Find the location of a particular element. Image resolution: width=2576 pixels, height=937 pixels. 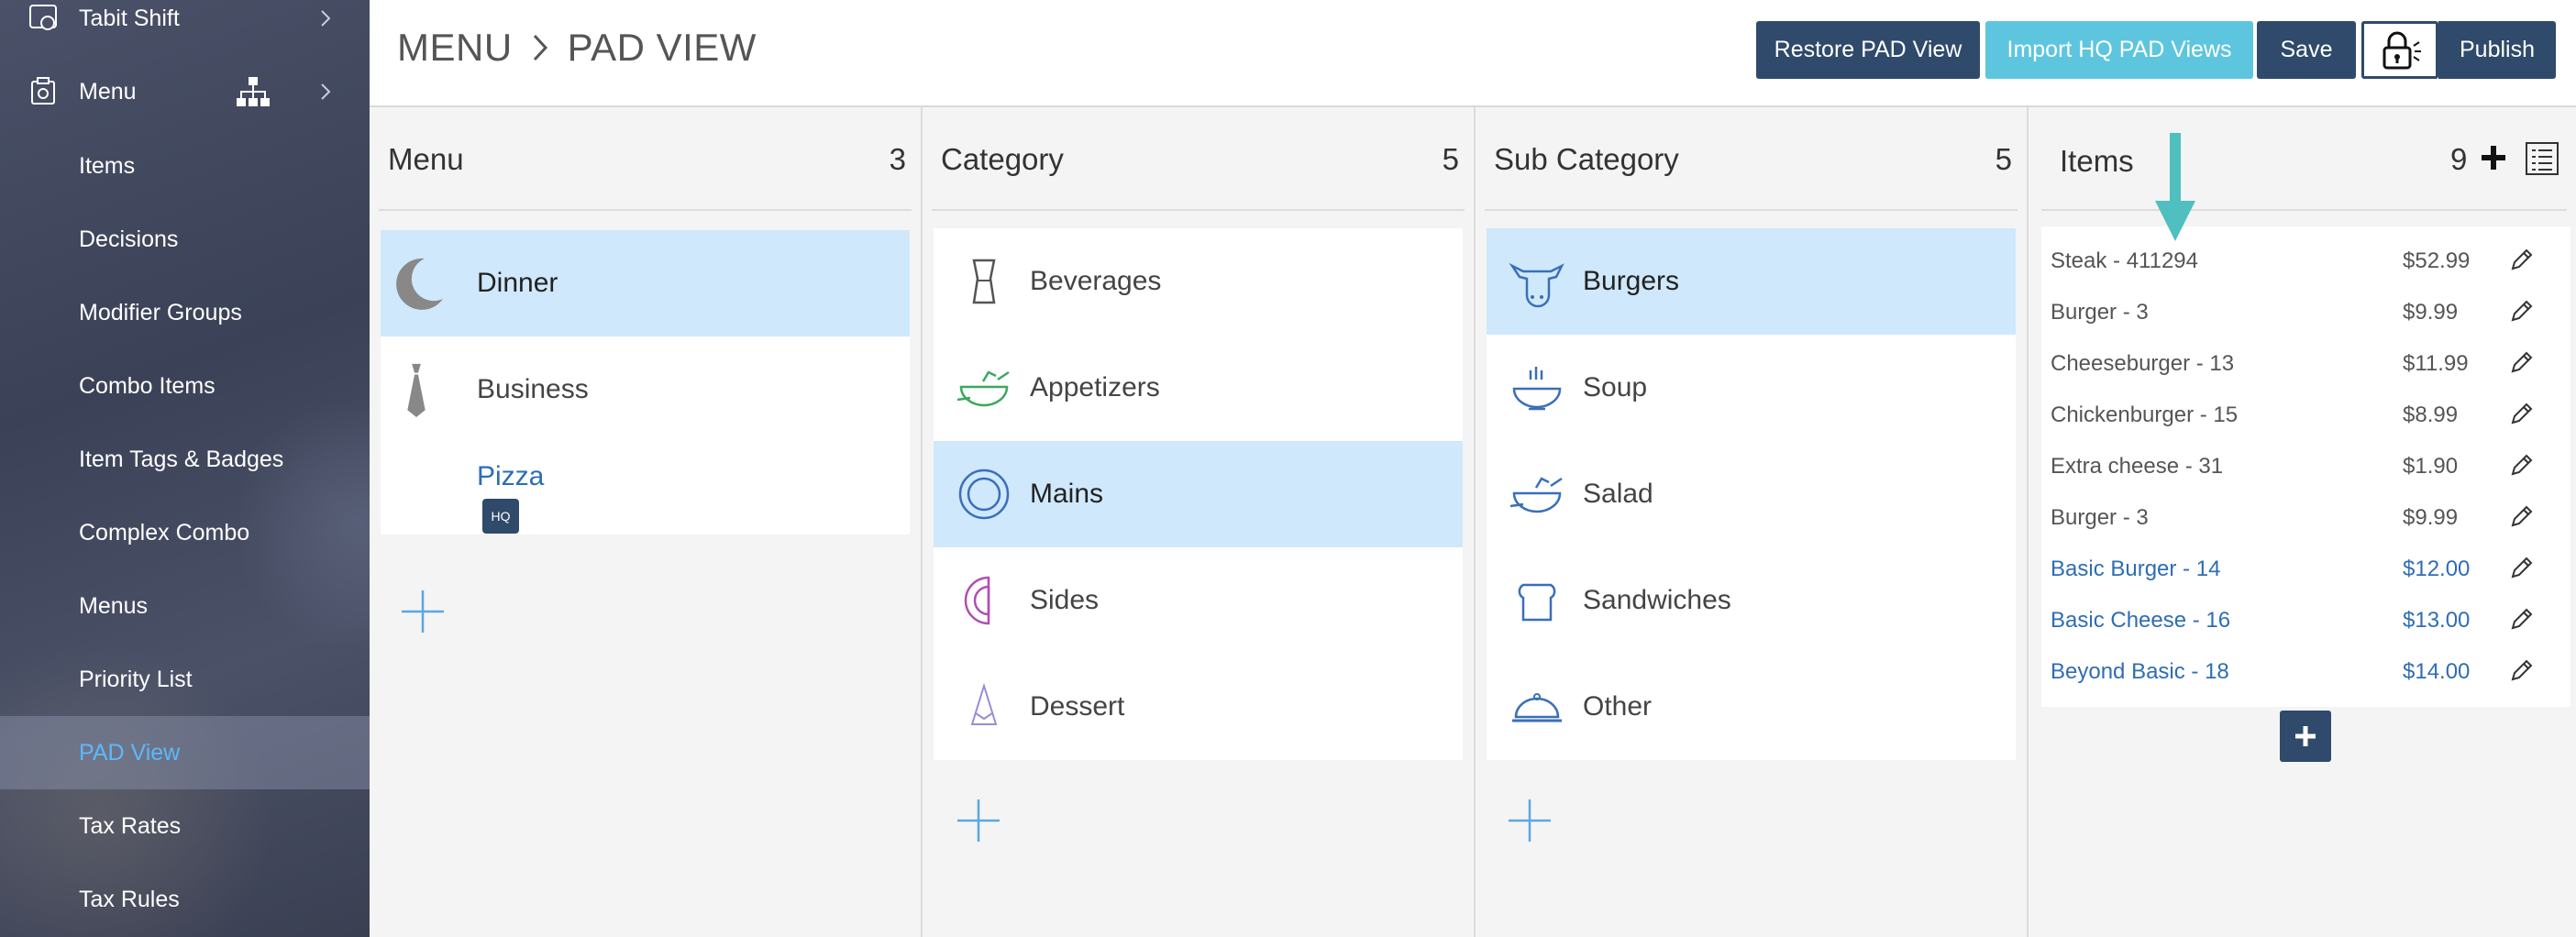

salad-bowl-icon is located at coordinates (1537, 494).